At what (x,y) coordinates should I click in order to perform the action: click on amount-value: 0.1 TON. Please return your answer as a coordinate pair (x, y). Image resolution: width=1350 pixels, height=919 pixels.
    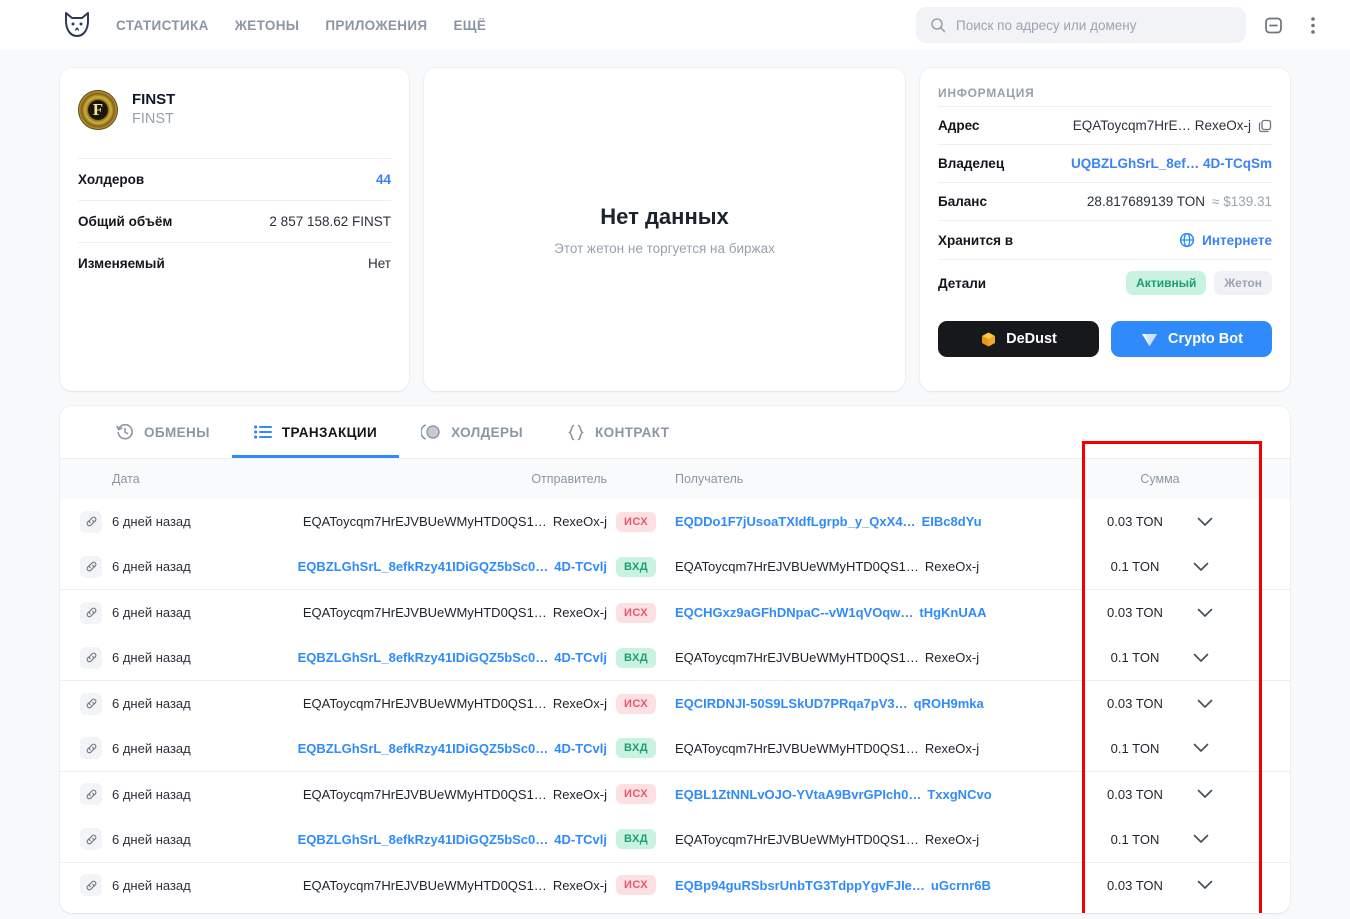
    Looking at the image, I should click on (1135, 748).